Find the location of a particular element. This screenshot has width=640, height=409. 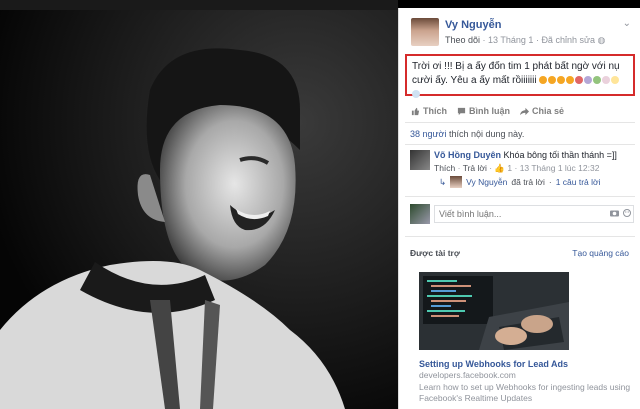

viewer-avatar is located at coordinates (420, 214).